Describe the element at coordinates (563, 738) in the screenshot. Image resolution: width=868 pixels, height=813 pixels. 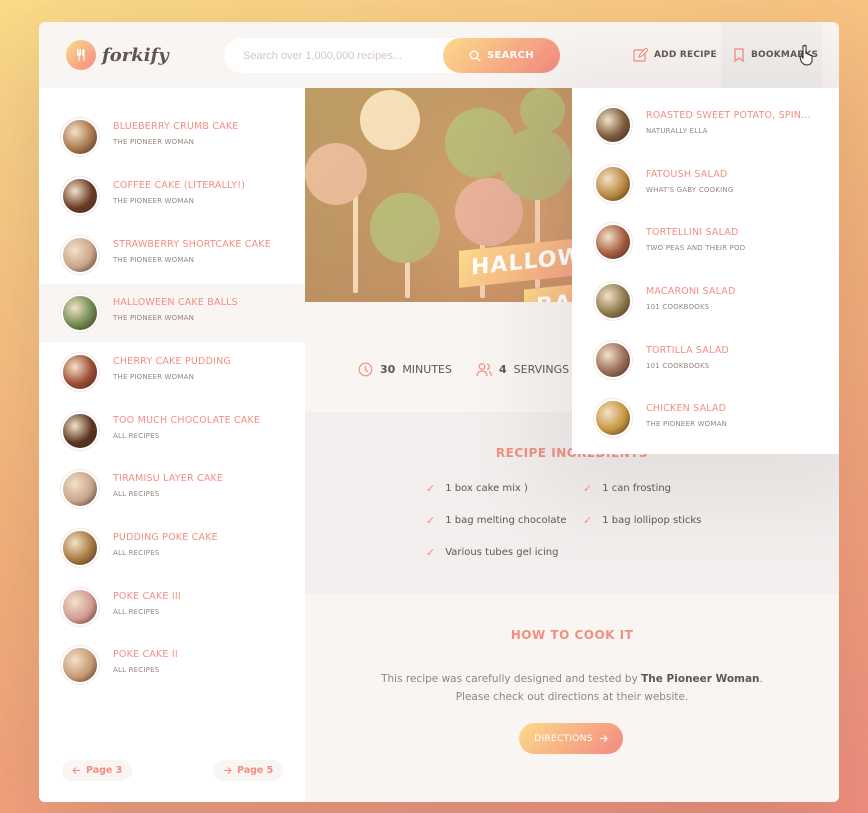
I see `directions-label: DIRECTIONS` at that location.